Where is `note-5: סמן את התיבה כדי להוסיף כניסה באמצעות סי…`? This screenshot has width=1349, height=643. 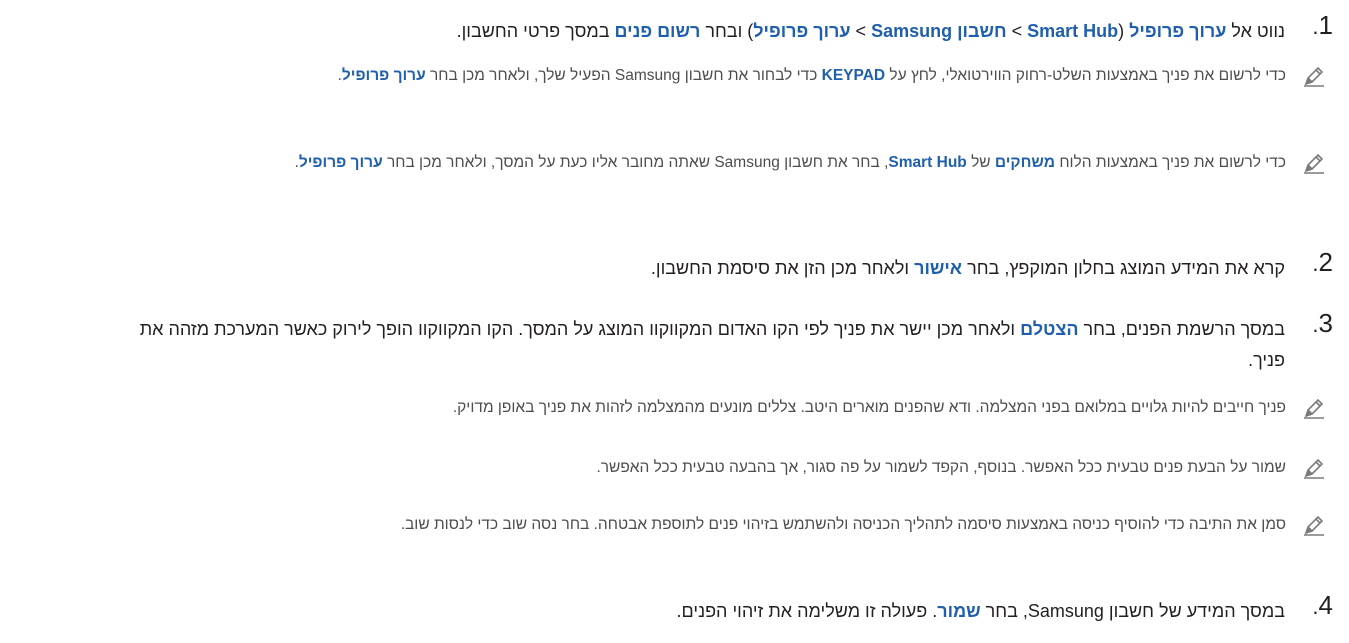 note-5: סמן את התיבה כדי להוסיף כניסה באמצעות סי… is located at coordinates (666, 524).